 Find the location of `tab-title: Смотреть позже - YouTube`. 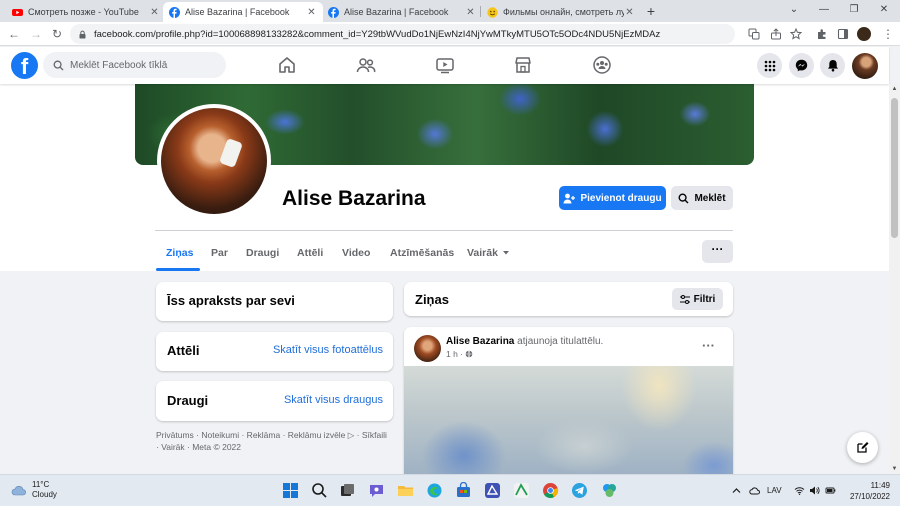

tab-title: Смотреть позже - YouTube is located at coordinates (83, 12).